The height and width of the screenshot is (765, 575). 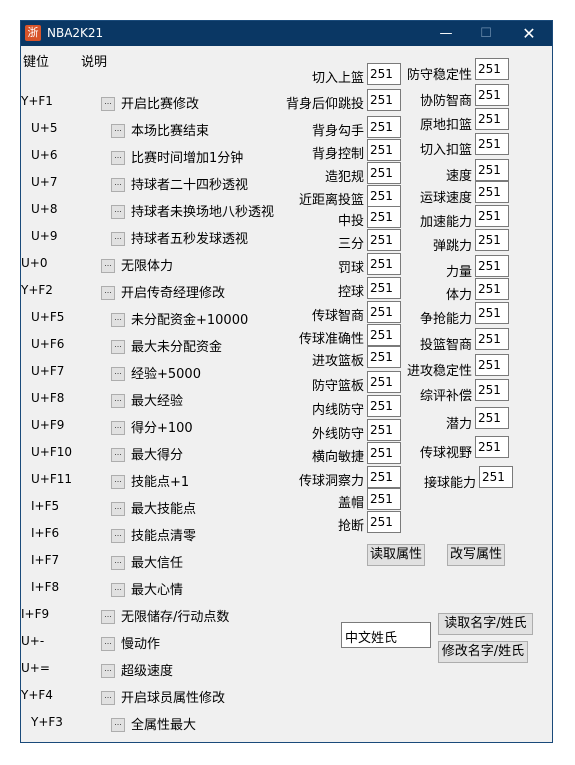 What do you see at coordinates (44, 182) in the screenshot?
I see `feature-hotkey: U+7` at bounding box center [44, 182].